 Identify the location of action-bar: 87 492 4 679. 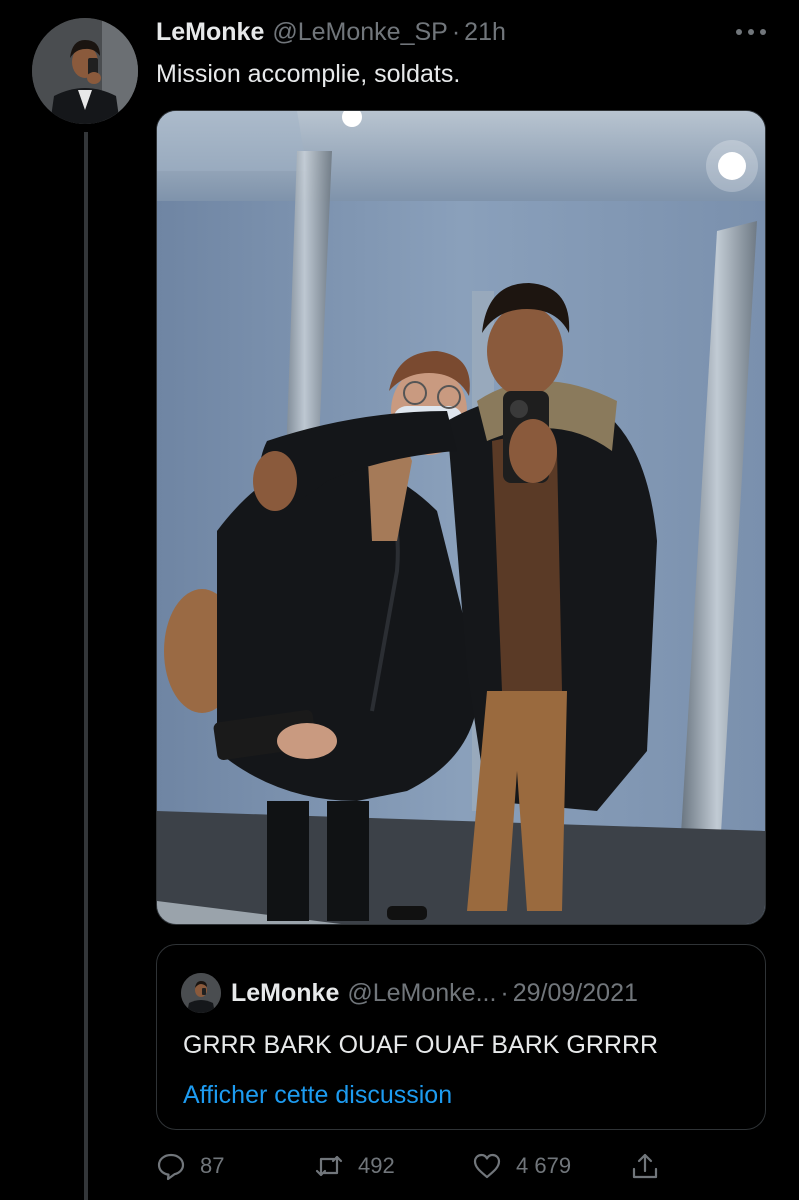
(426, 1166).